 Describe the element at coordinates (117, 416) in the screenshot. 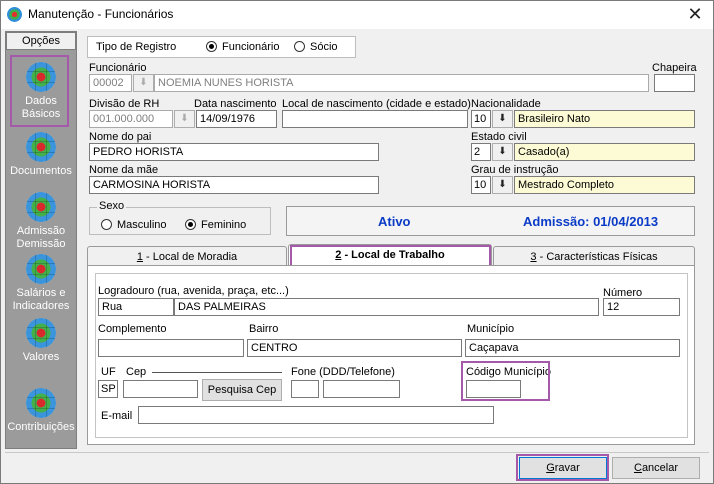

I see `email-label: E-mail` at that location.